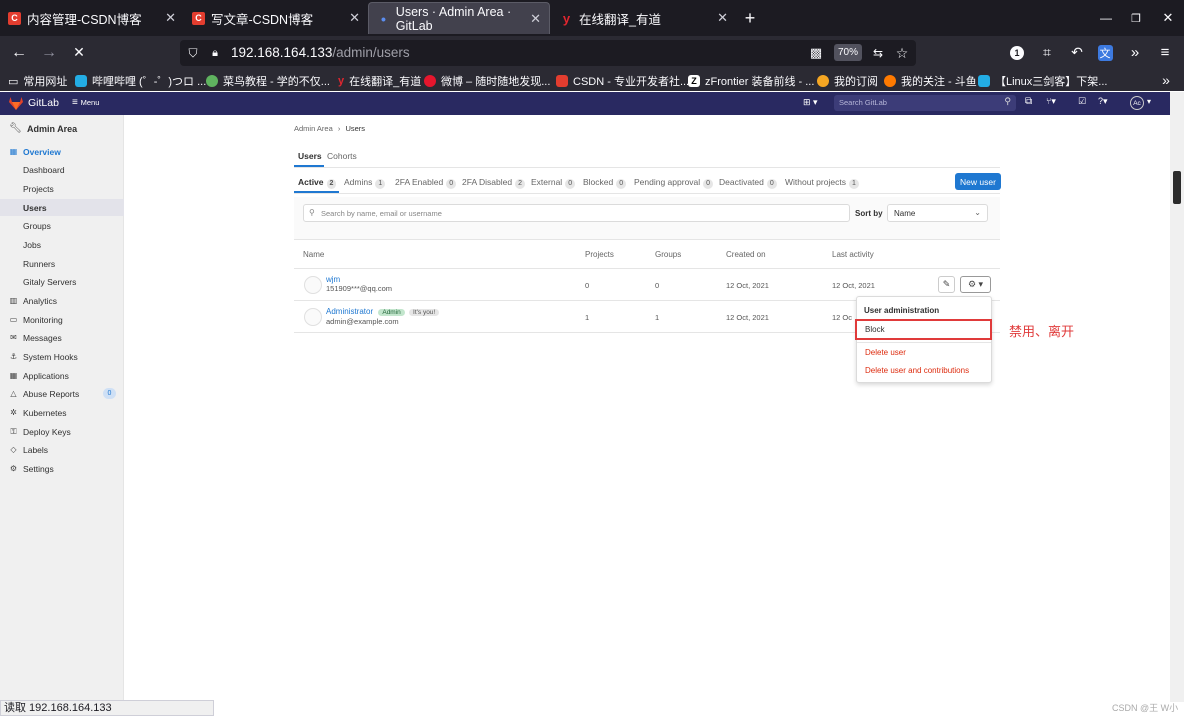 The height and width of the screenshot is (716, 1184). I want to click on zoom-level: 70%, so click(848, 52).